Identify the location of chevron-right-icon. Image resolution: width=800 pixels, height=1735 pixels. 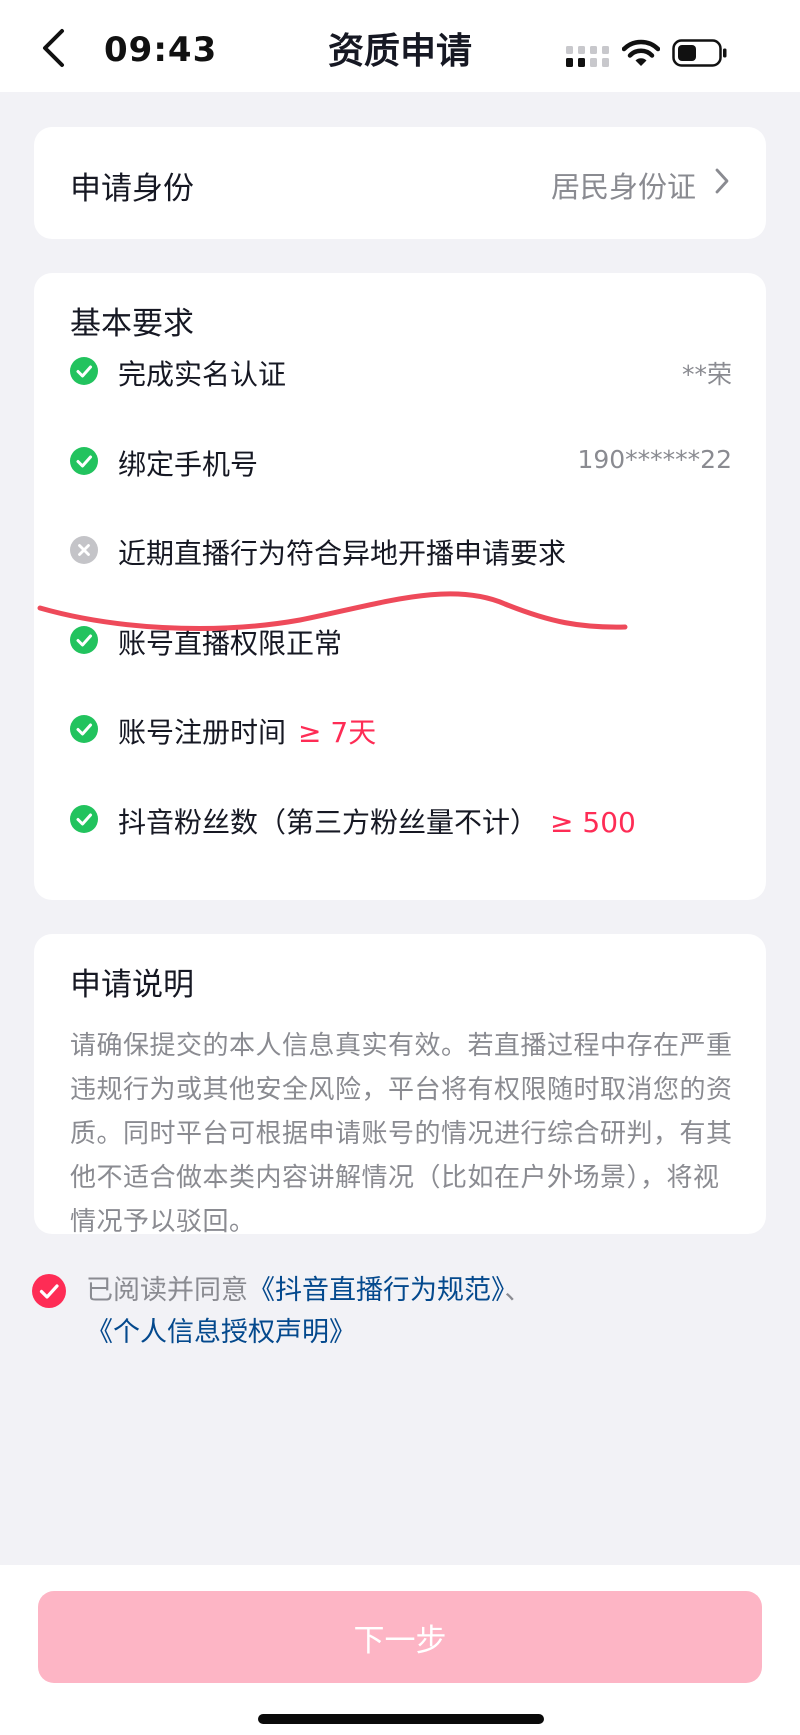
(722, 181).